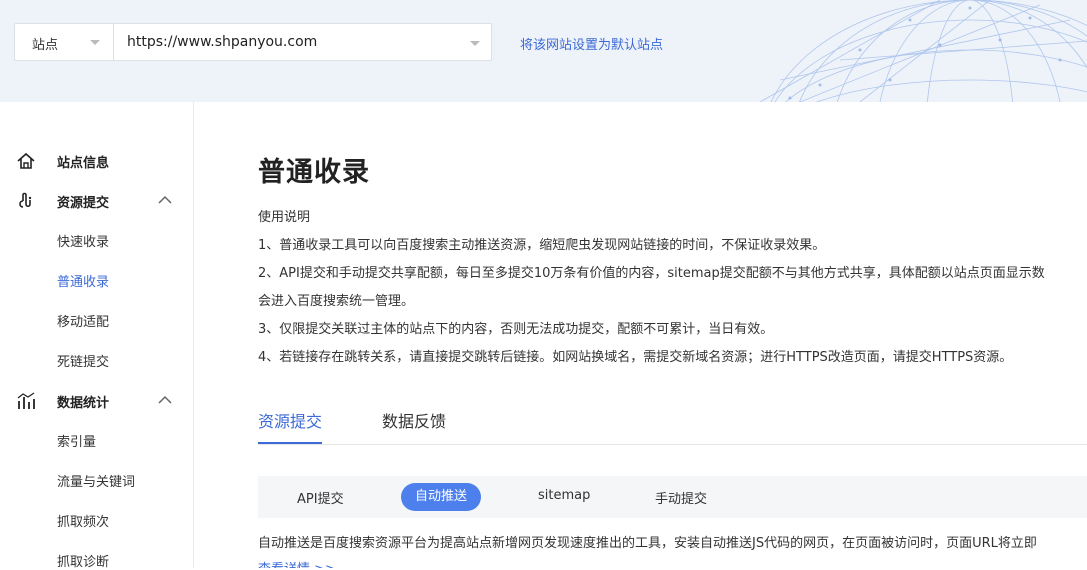 The height and width of the screenshot is (570, 1087). Describe the element at coordinates (923, 51) in the screenshot. I see `globe-network-decoration` at that location.